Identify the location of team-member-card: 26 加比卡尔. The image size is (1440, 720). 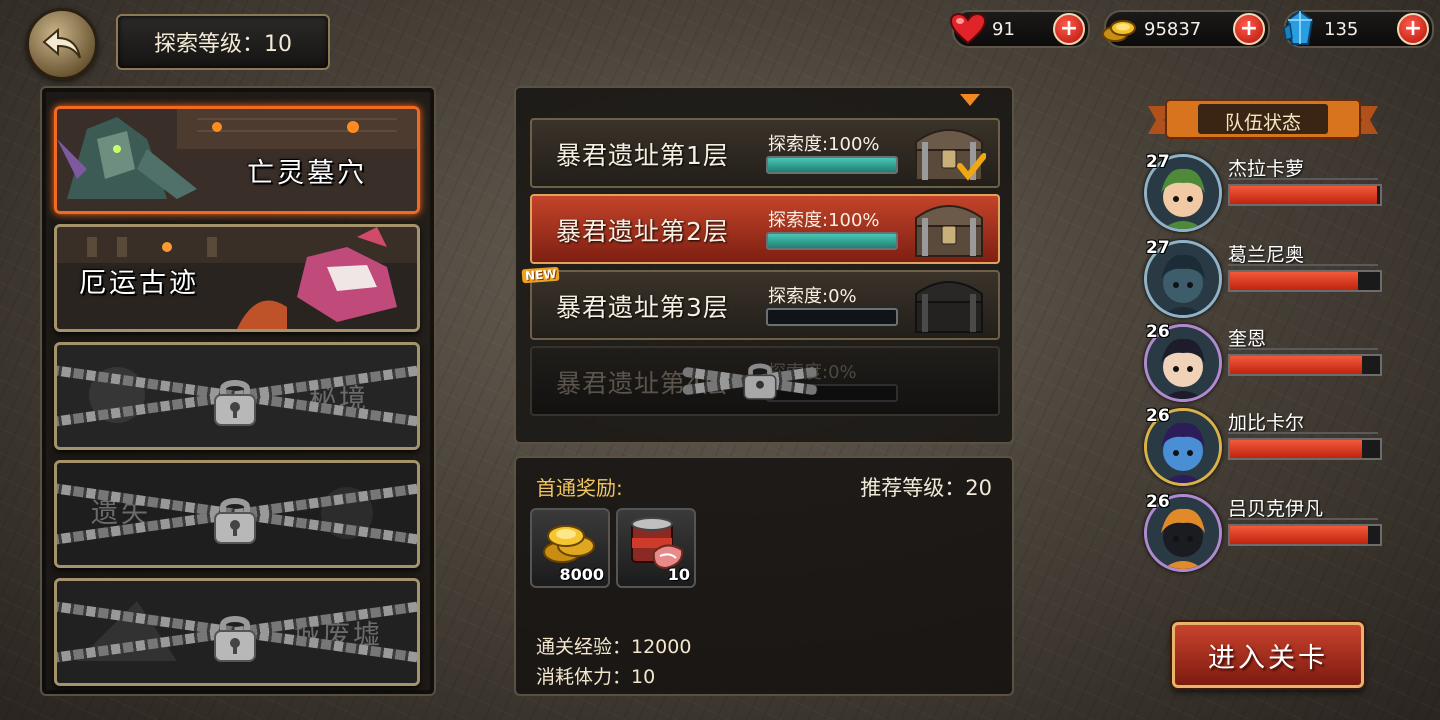
(1264, 446).